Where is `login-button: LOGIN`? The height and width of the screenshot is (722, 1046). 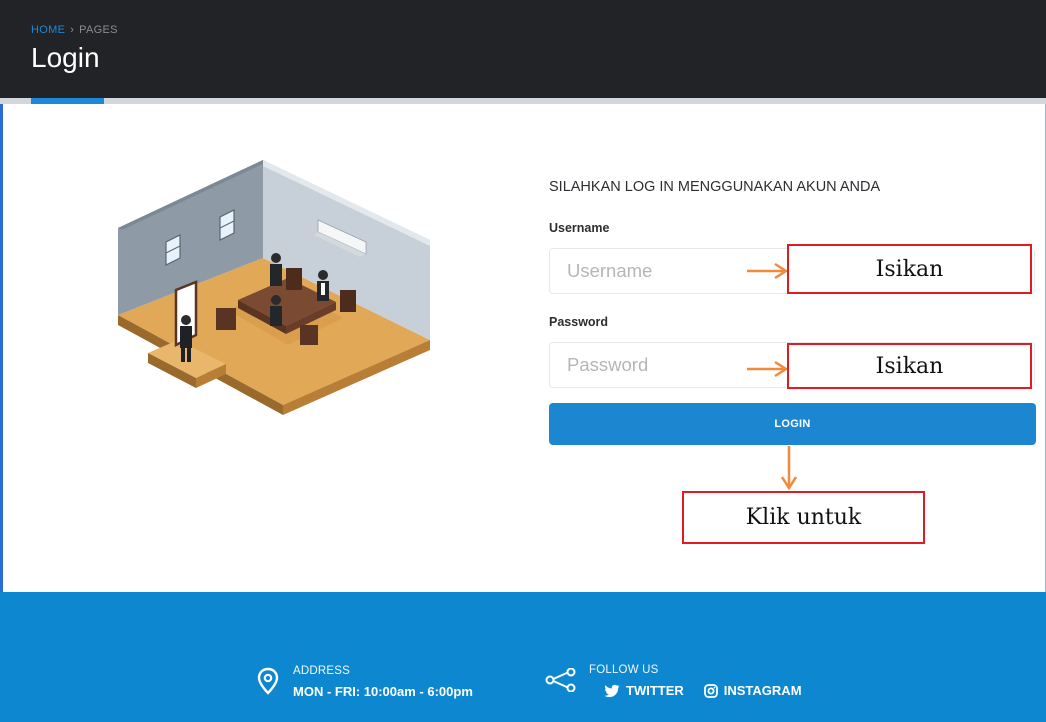
login-button: LOGIN is located at coordinates (792, 424).